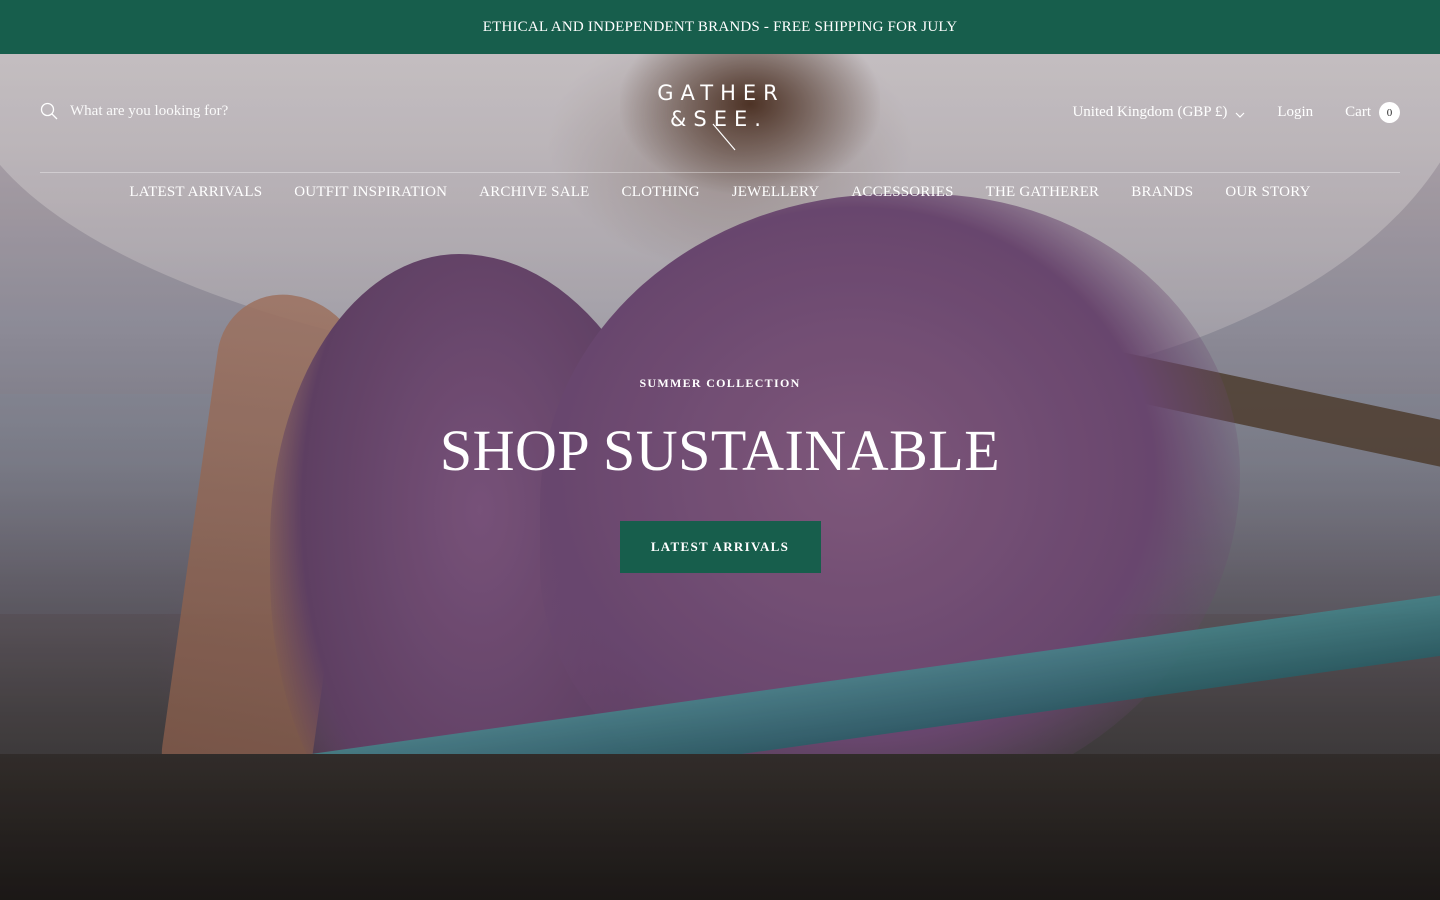 Image resolution: width=1440 pixels, height=900 pixels. I want to click on logo-line-1: GATHER, so click(721, 93).